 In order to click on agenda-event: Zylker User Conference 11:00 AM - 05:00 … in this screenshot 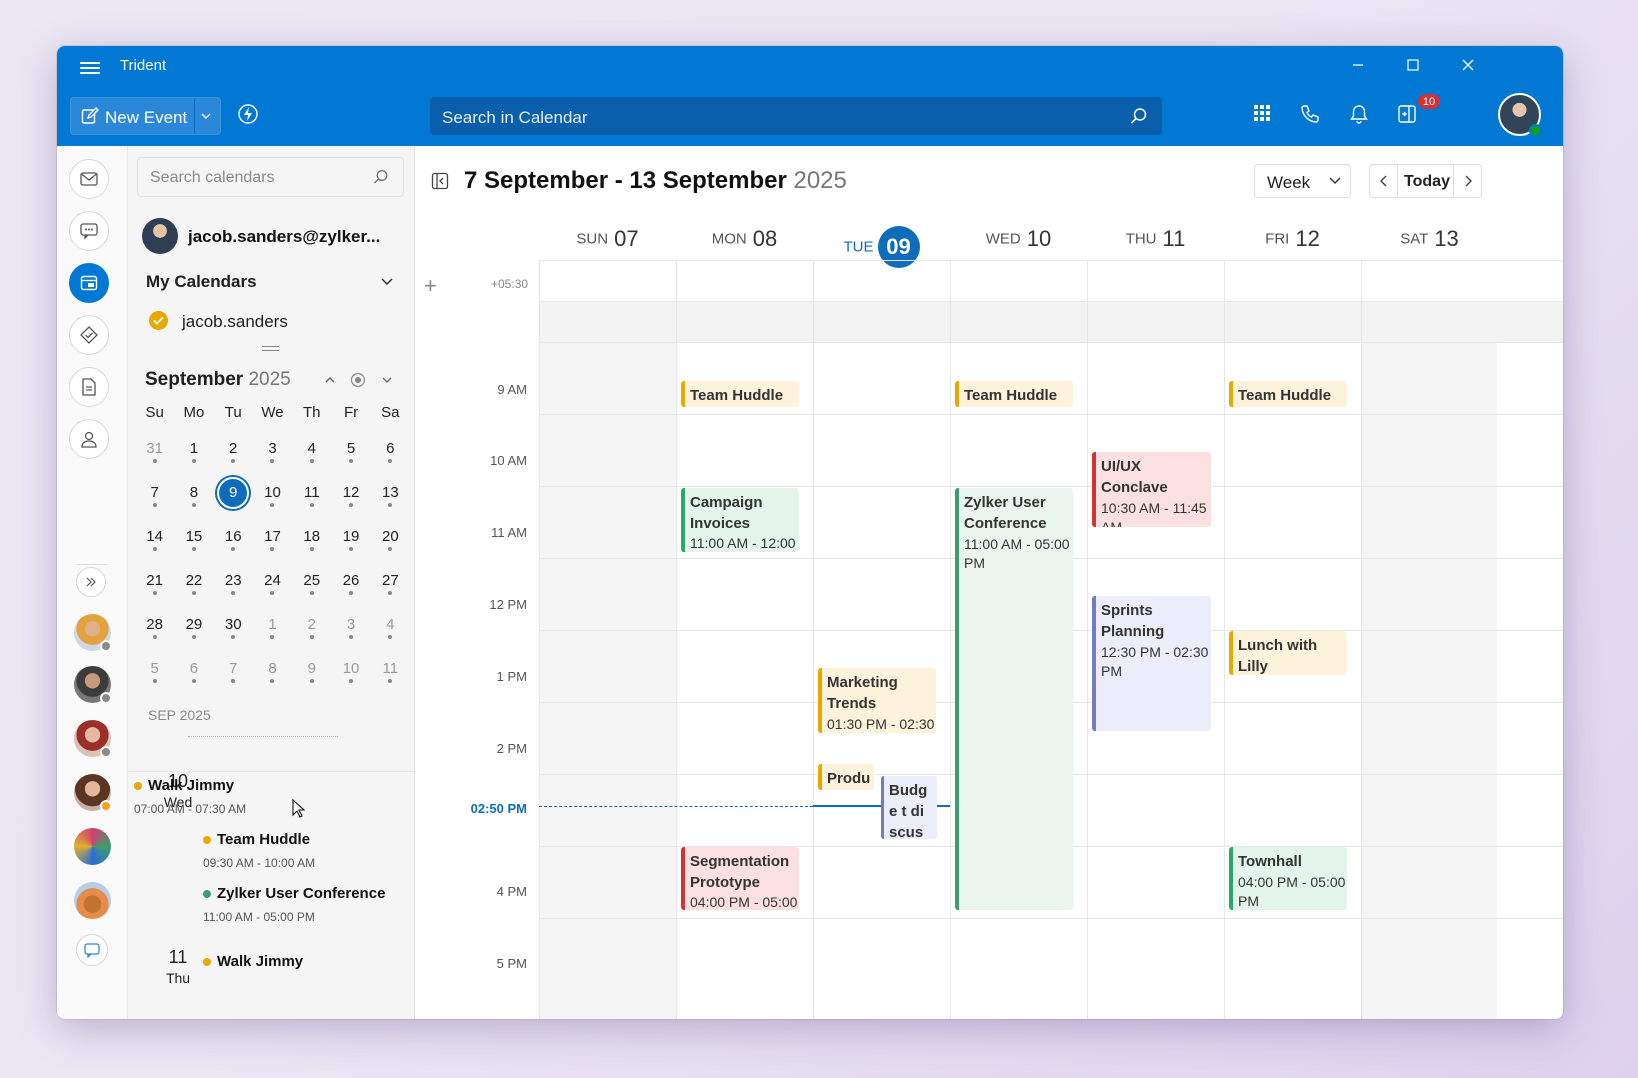, I will do `click(296, 903)`.